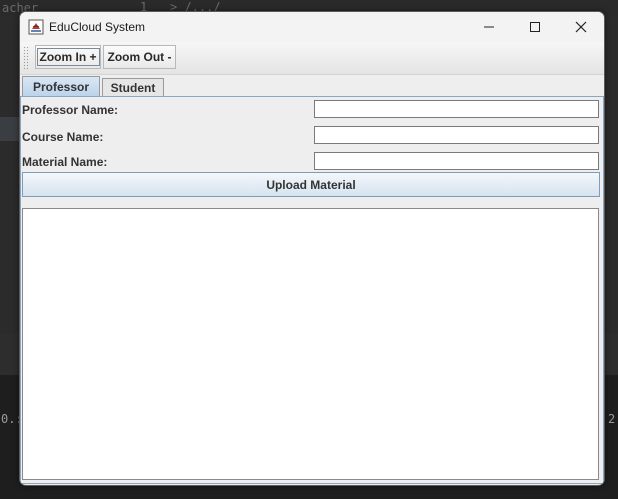 The image size is (618, 499). I want to click on tab-professor: Professor, so click(61, 86).